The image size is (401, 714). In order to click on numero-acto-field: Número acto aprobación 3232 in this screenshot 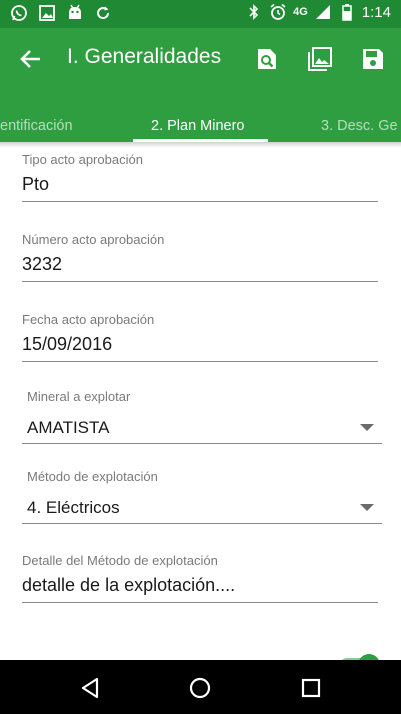, I will do `click(200, 257)`.